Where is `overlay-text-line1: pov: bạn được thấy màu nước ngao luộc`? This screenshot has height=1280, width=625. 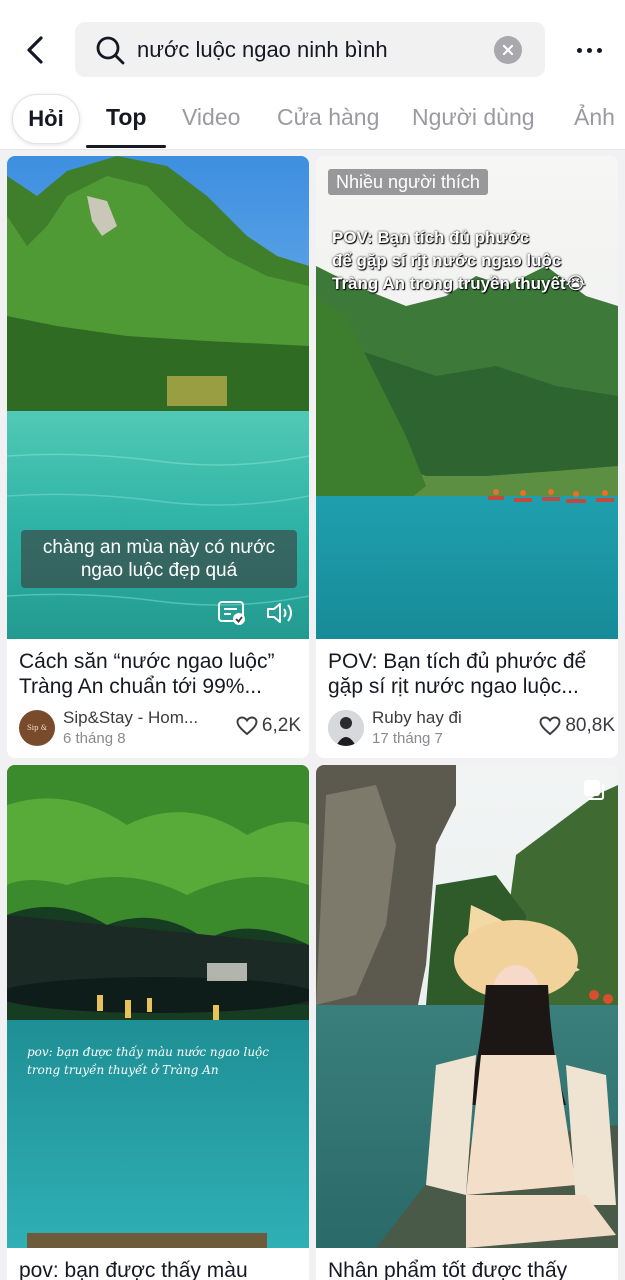 overlay-text-line1: pov: bạn được thấy màu nước ngao luộc is located at coordinates (148, 1052).